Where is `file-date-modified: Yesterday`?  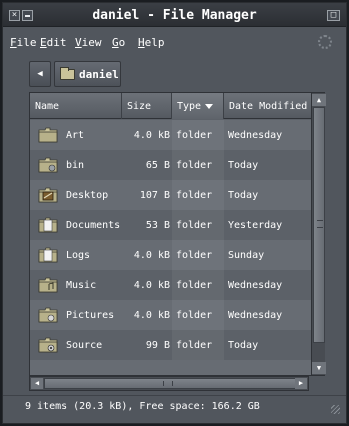
file-date-modified: Yesterday is located at coordinates (255, 225).